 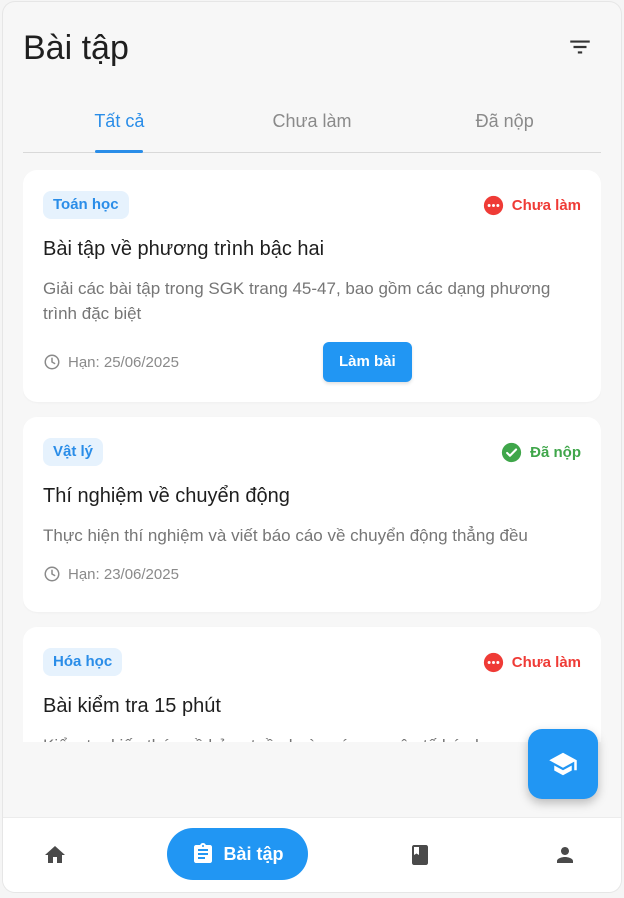 I want to click on graduation-cap-icon, so click(x=563, y=764).